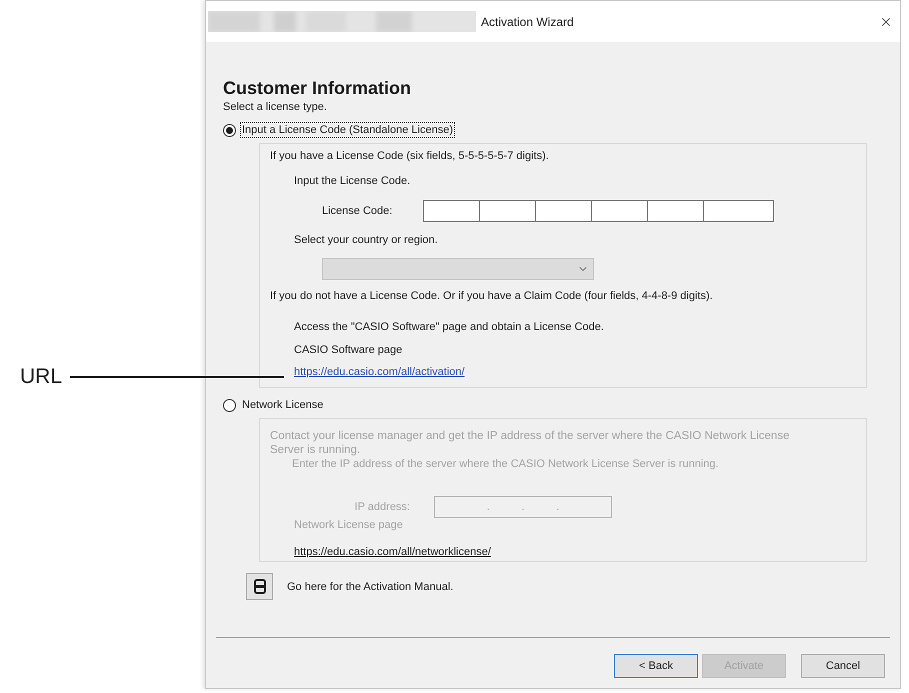 The width and height of the screenshot is (909, 693). What do you see at coordinates (530, 443) in the screenshot?
I see `info-text: Contact your license manager and get the IP address of the server where the CASIO Network License Server is running.` at bounding box center [530, 443].